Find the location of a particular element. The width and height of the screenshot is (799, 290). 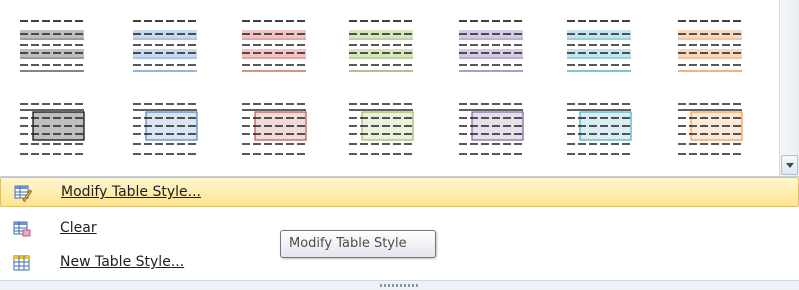

tooltip-text: Modify Table Style is located at coordinates (348, 243).